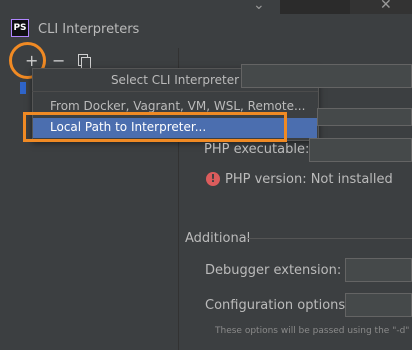 The image size is (412, 350). What do you see at coordinates (329, 238) in the screenshot?
I see `section-divider` at bounding box center [329, 238].